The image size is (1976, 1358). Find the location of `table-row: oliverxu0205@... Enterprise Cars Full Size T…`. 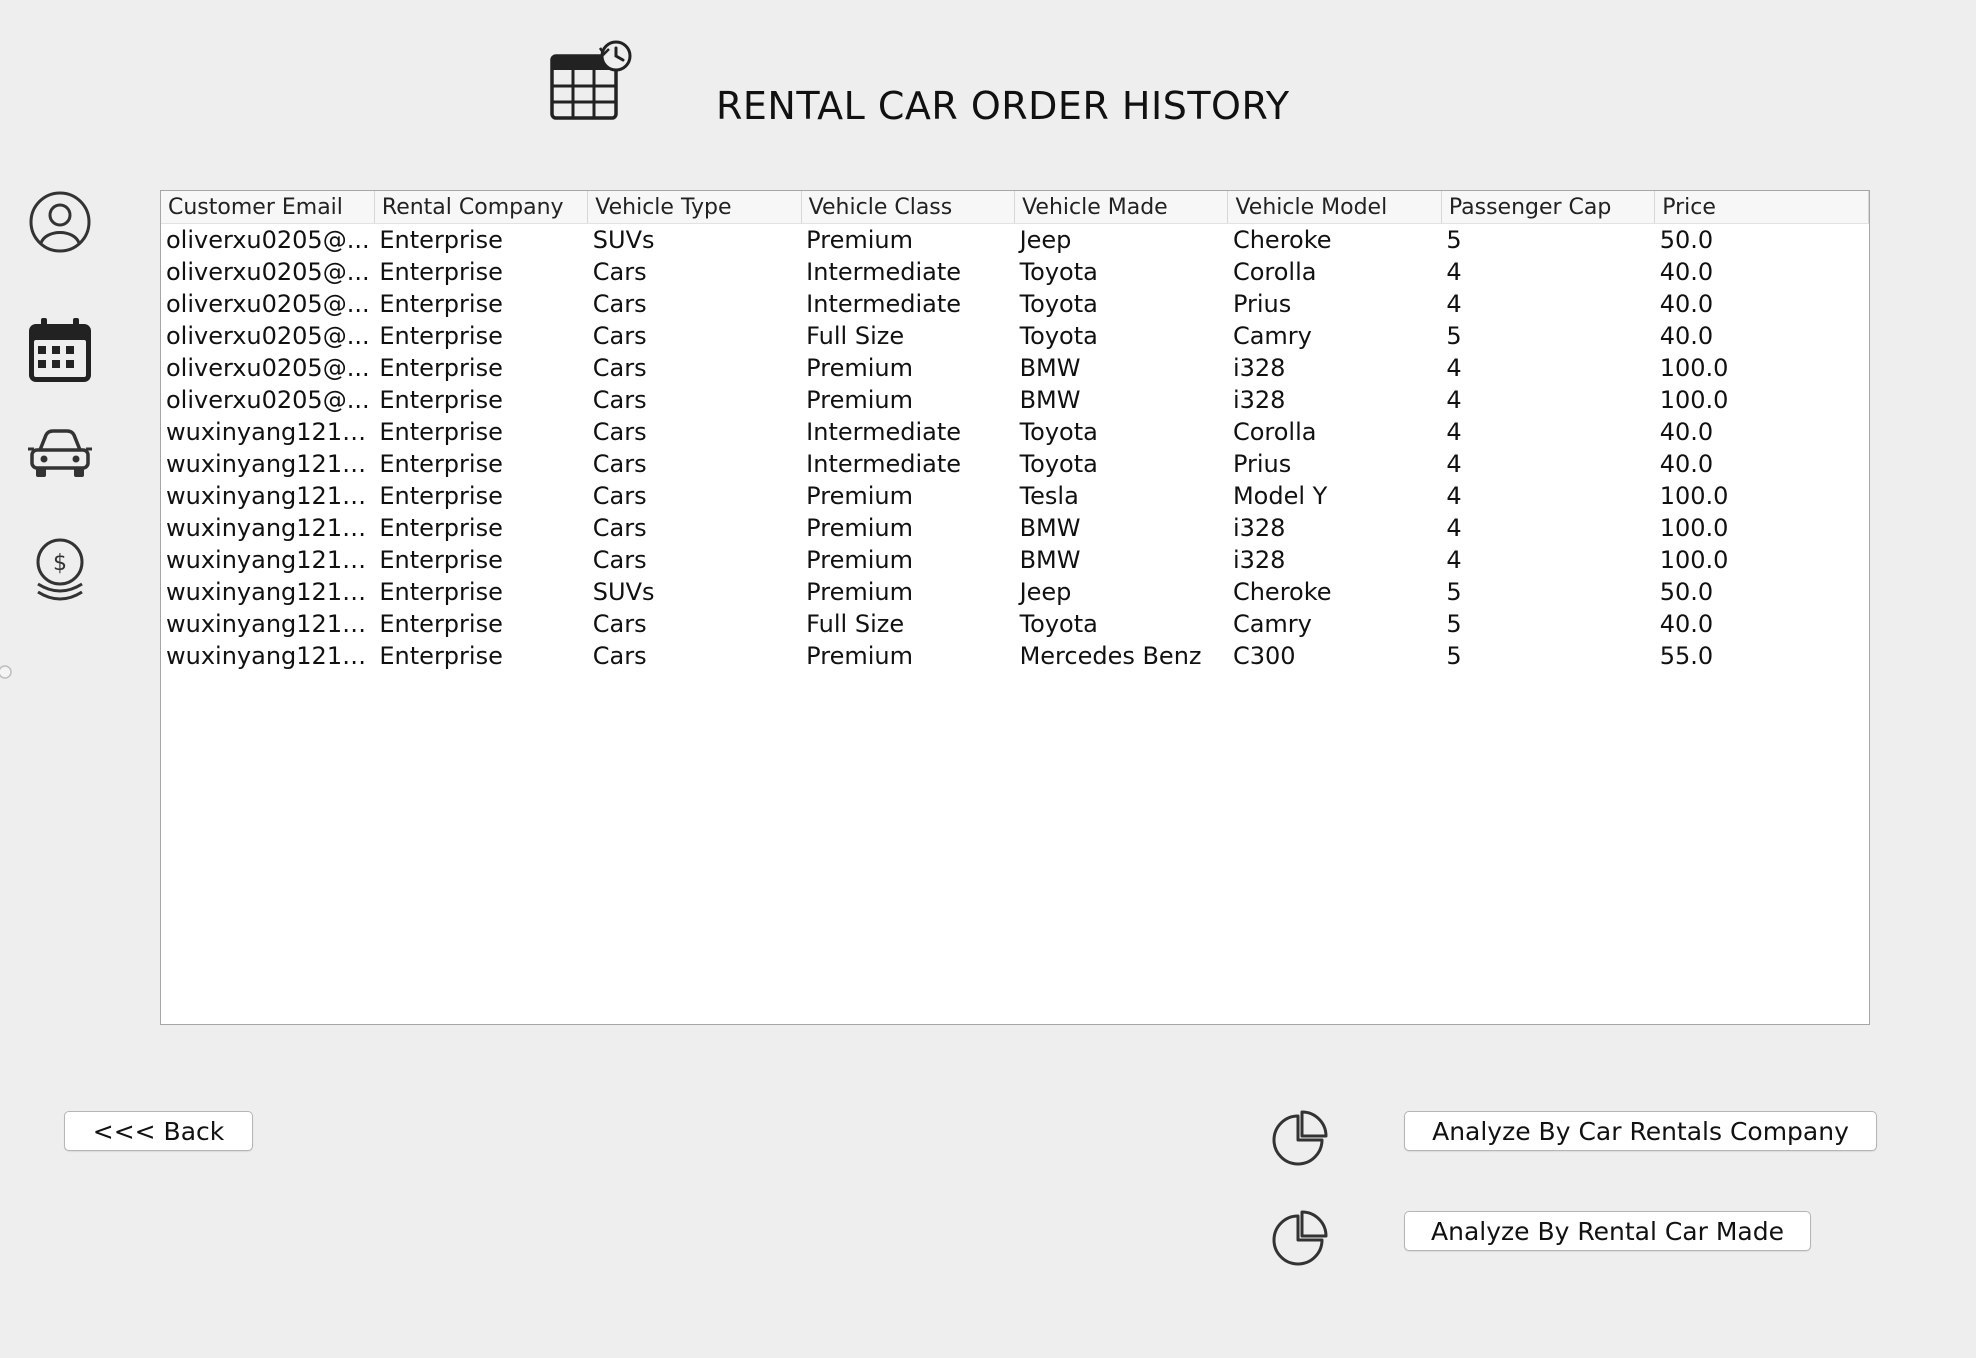

table-row: oliverxu0205@... Enterprise Cars Full Size T… is located at coordinates (1014, 336).